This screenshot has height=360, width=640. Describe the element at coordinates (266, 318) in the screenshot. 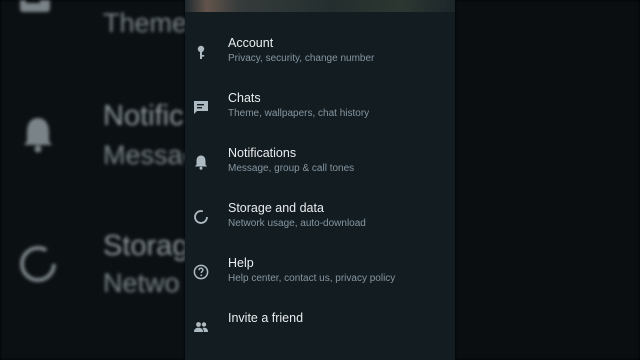

I see `settings-item-title: Invite a friend` at that location.